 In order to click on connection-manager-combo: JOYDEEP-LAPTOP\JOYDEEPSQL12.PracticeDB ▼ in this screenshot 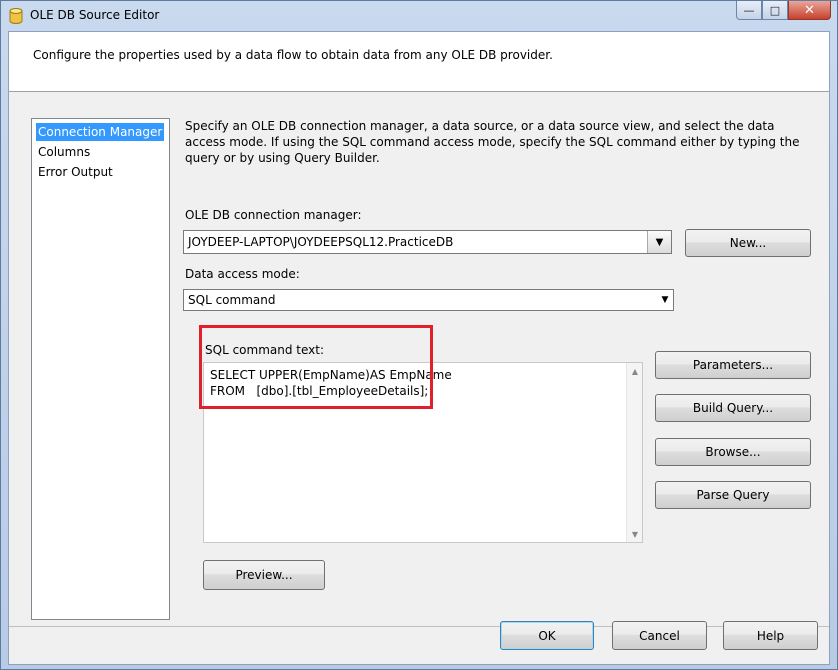, I will do `click(427, 242)`.